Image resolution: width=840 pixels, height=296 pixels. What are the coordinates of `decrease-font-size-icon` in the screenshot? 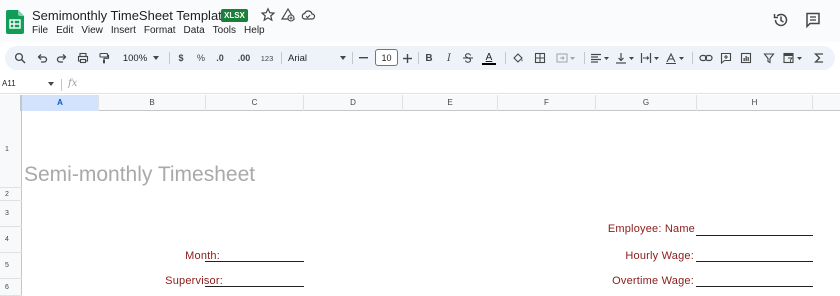 It's located at (363, 58).